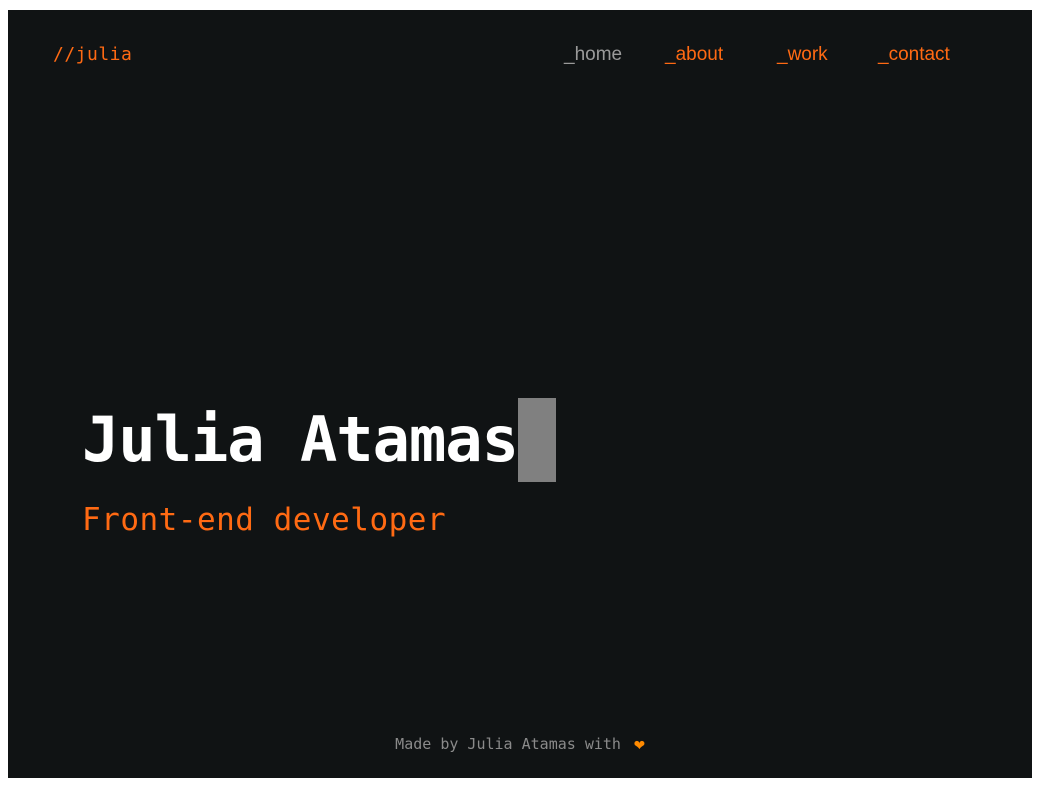  Describe the element at coordinates (802, 55) in the screenshot. I see `nav-link-work: _work` at that location.